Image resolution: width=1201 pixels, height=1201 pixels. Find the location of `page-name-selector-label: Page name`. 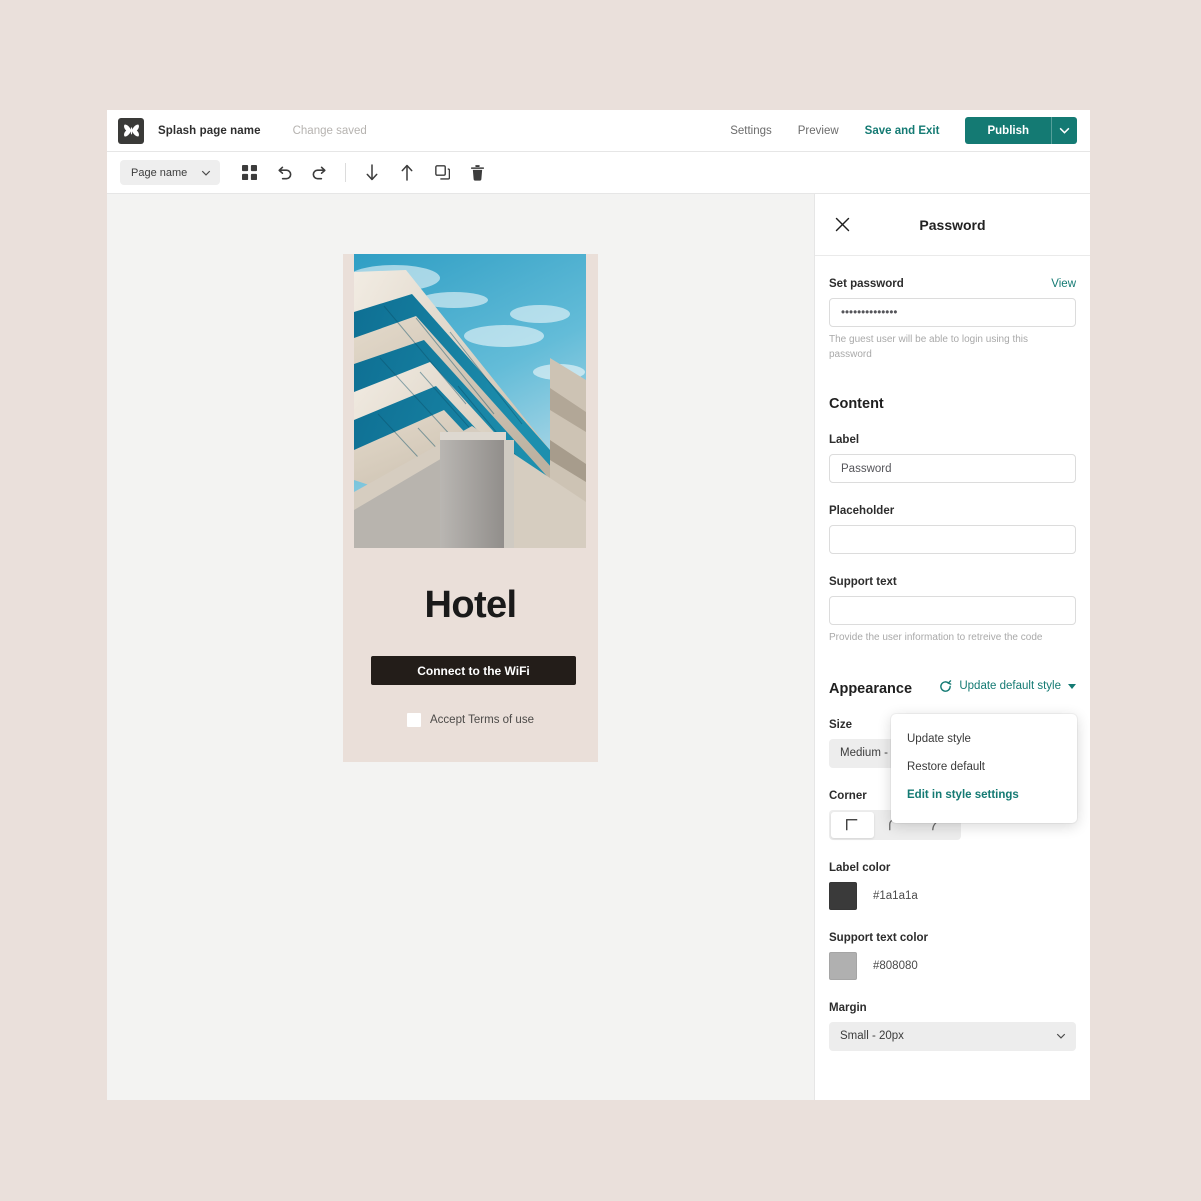

page-name-selector-label: Page name is located at coordinates (159, 172).